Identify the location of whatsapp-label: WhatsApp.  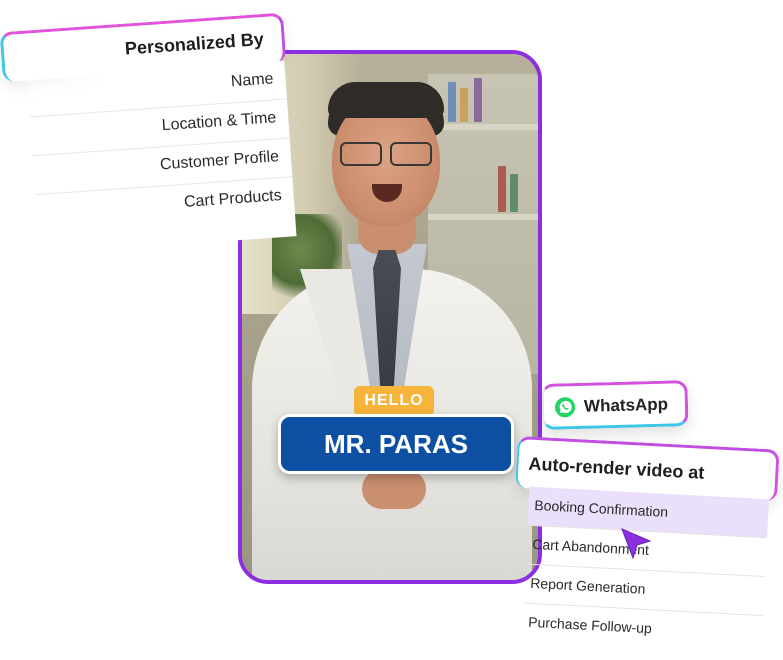
(626, 405).